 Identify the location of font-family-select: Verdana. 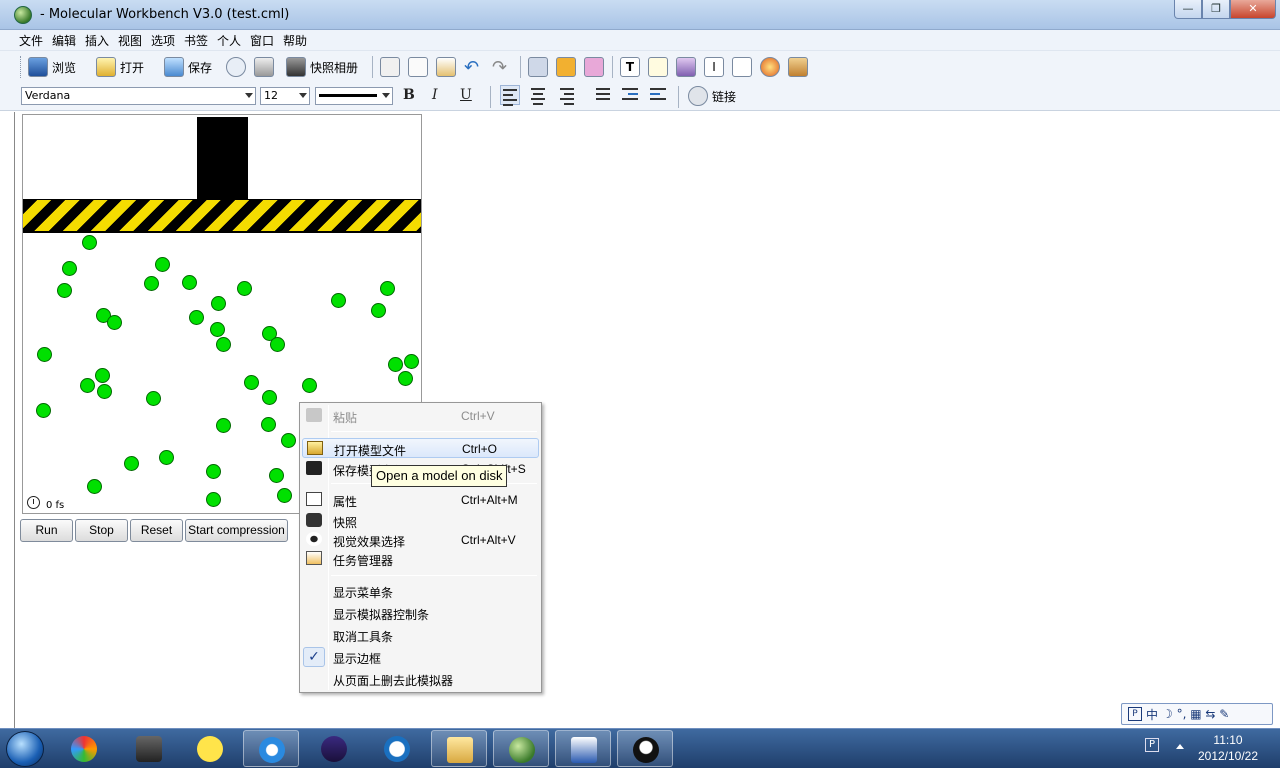
(138, 96).